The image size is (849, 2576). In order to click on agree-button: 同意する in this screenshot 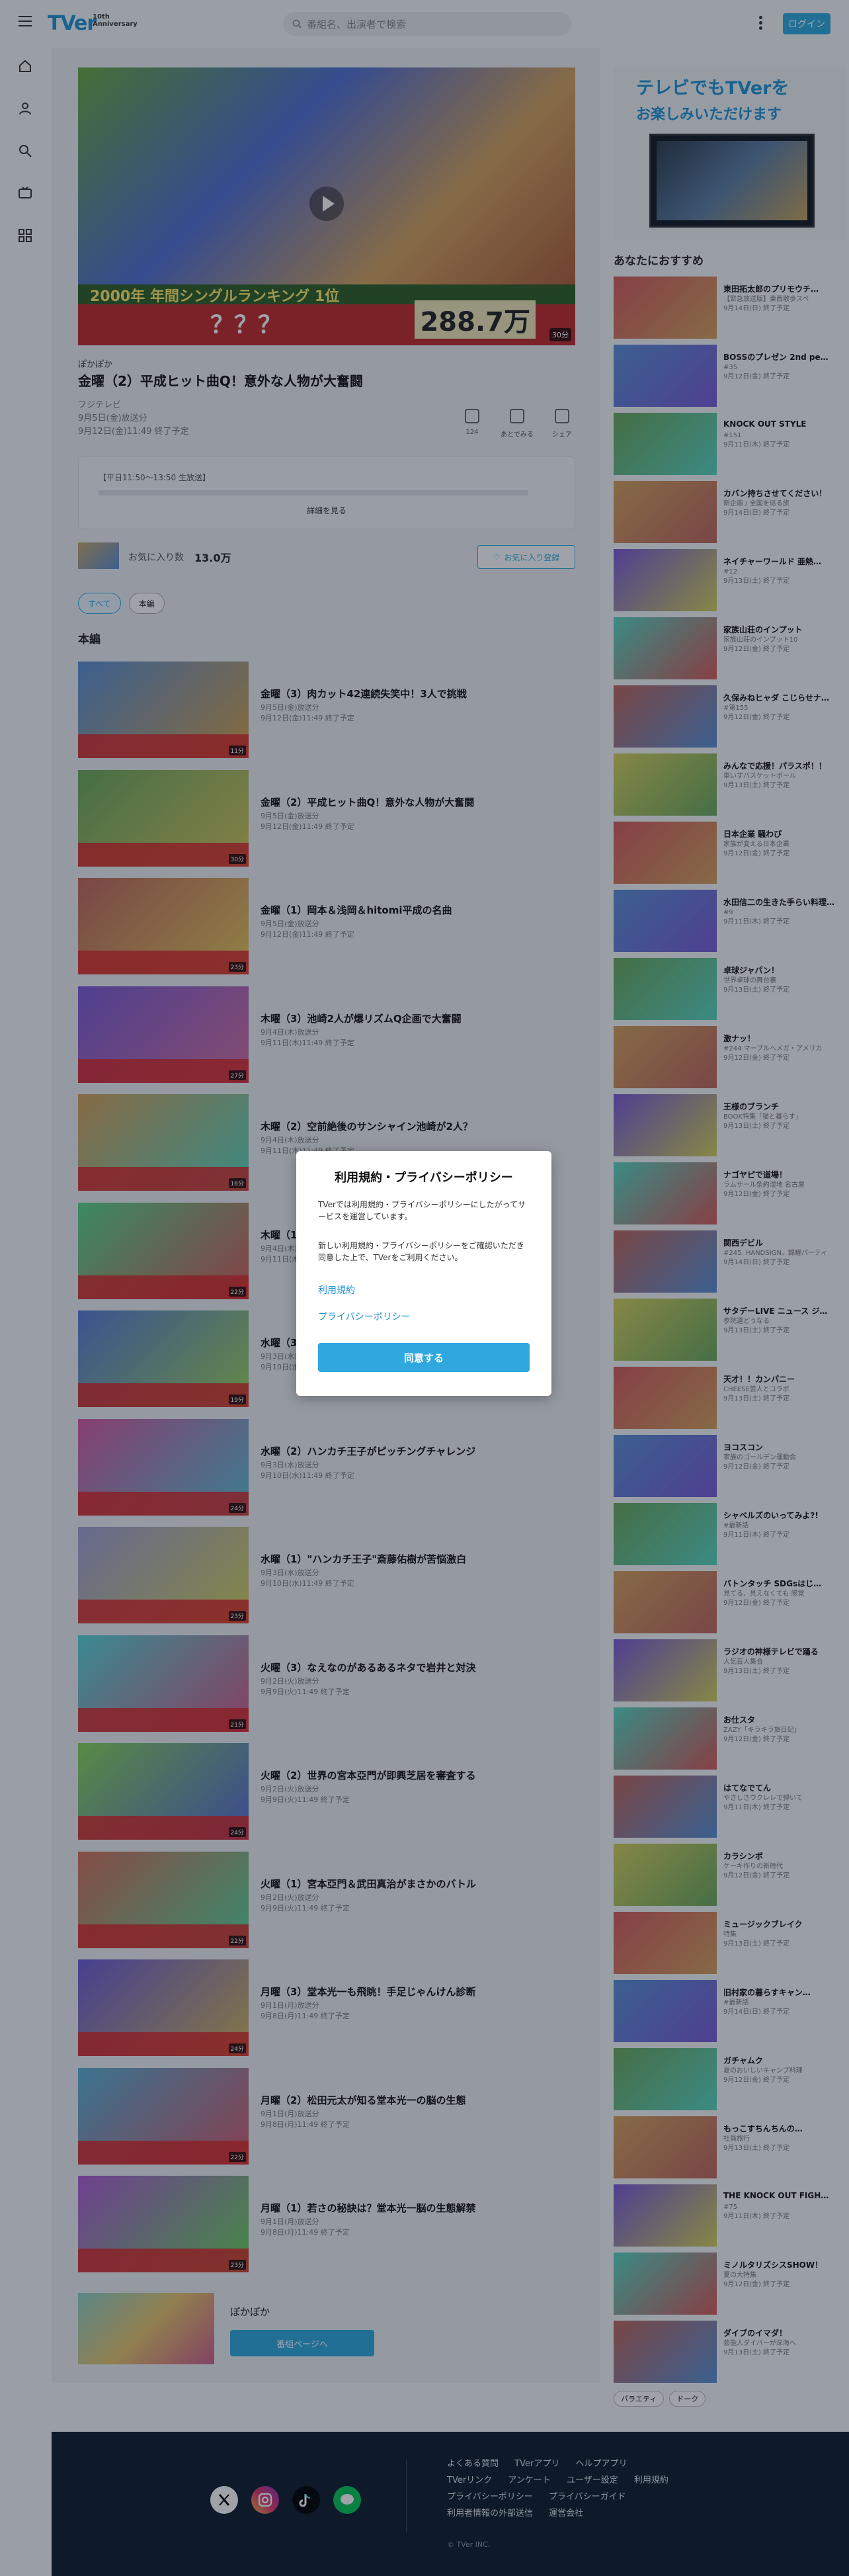, I will do `click(424, 1357)`.